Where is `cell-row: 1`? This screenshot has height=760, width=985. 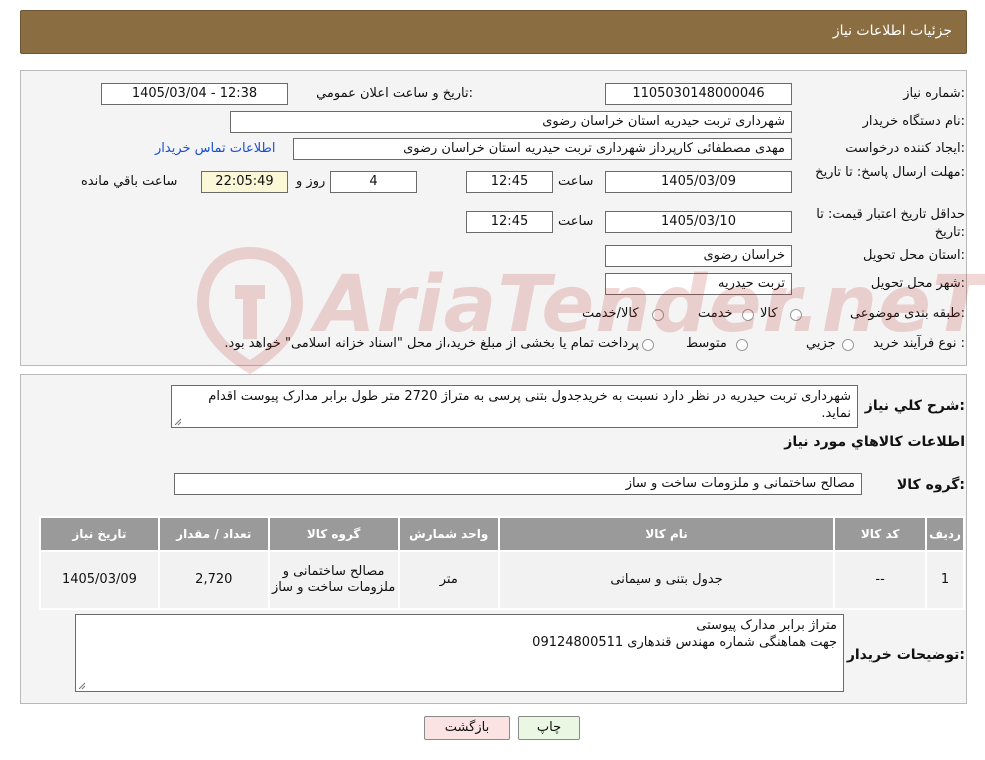 cell-row: 1 is located at coordinates (945, 580).